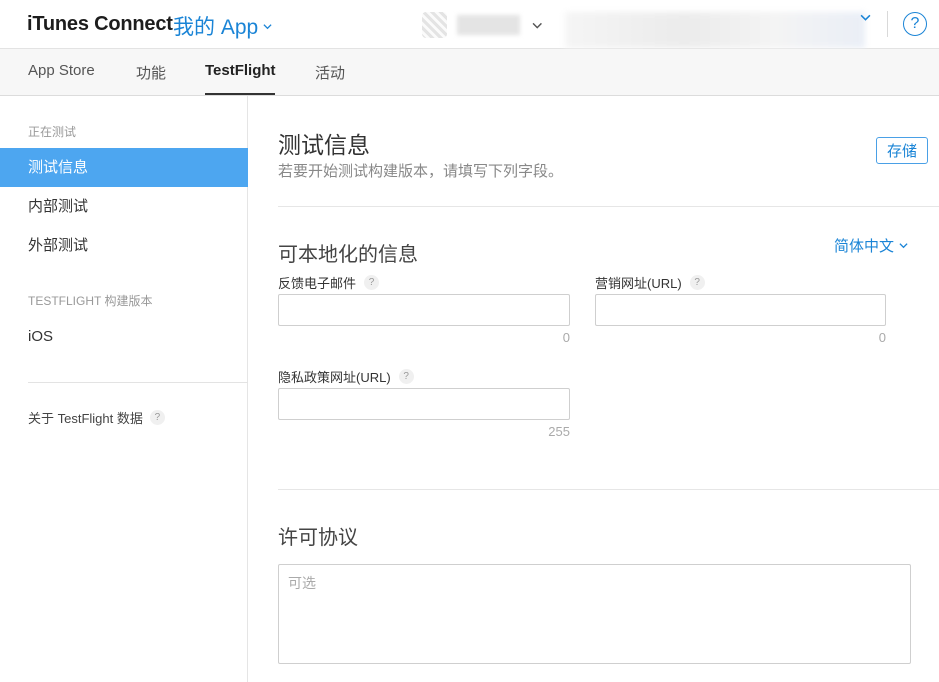 This screenshot has height=682, width=939. Describe the element at coordinates (434, 25) in the screenshot. I see `app-icon` at that location.